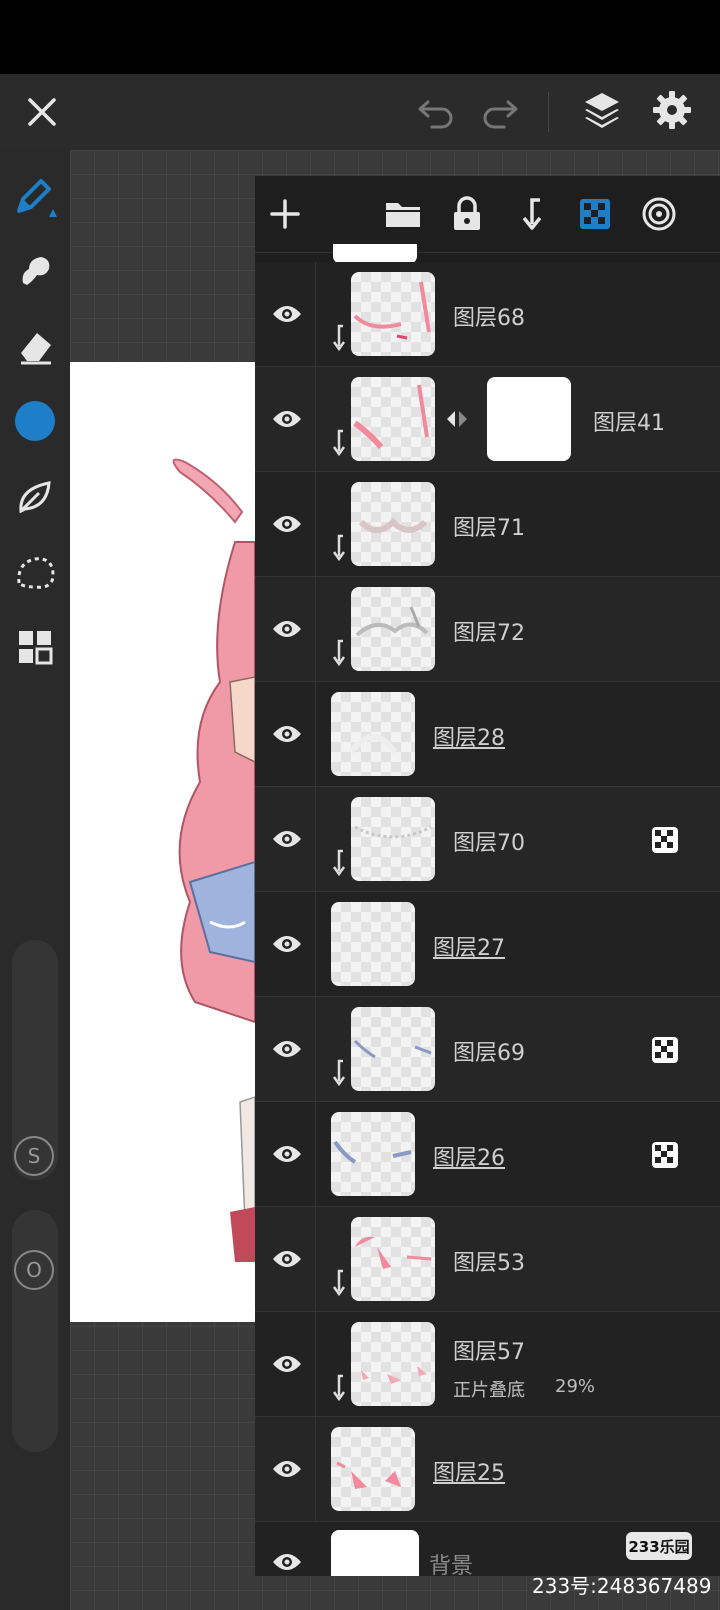 Image resolution: width=720 pixels, height=1610 pixels. I want to click on opacity-slider-knob: O, so click(34, 1270).